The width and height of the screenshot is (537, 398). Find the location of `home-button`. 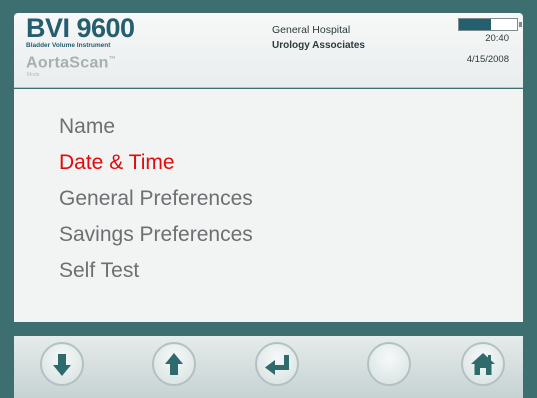

home-button is located at coordinates (483, 364).